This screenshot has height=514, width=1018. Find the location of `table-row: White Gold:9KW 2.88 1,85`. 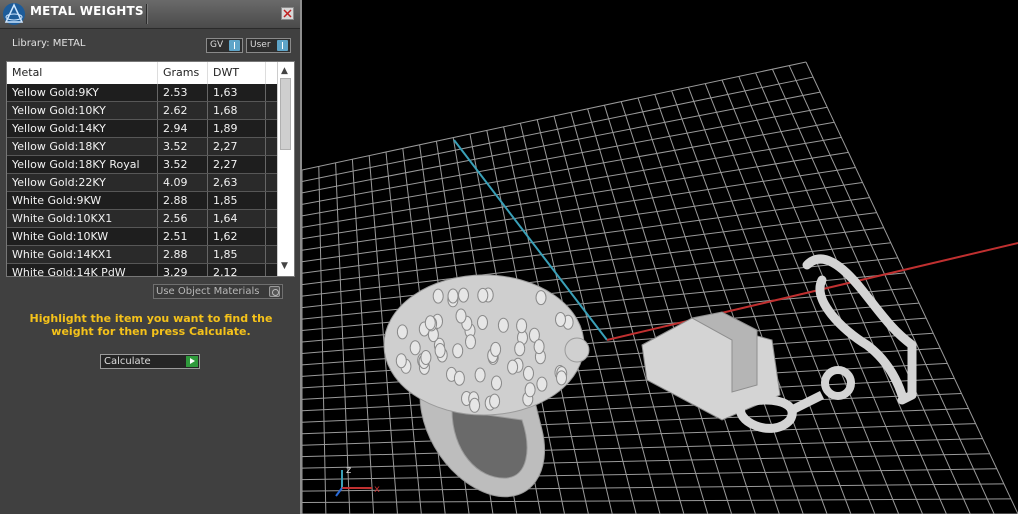

table-row: White Gold:9KW 2.88 1,85 is located at coordinates (142, 201).